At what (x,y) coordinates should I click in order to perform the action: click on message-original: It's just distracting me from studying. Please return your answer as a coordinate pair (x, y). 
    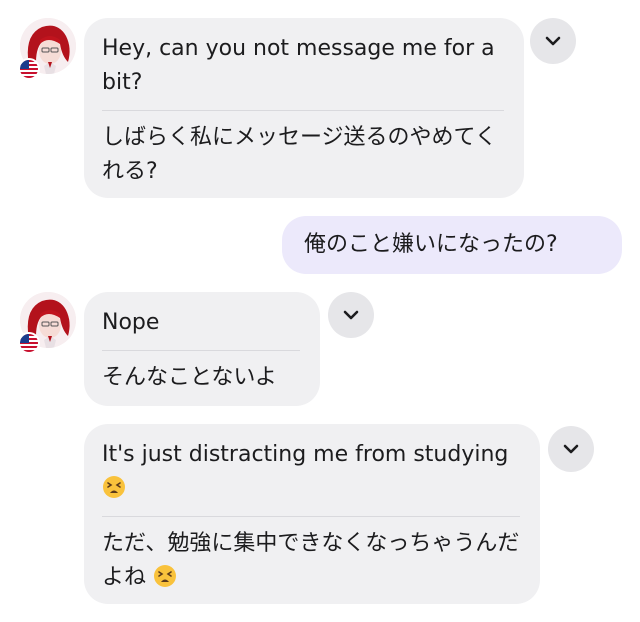
    Looking at the image, I should click on (311, 477).